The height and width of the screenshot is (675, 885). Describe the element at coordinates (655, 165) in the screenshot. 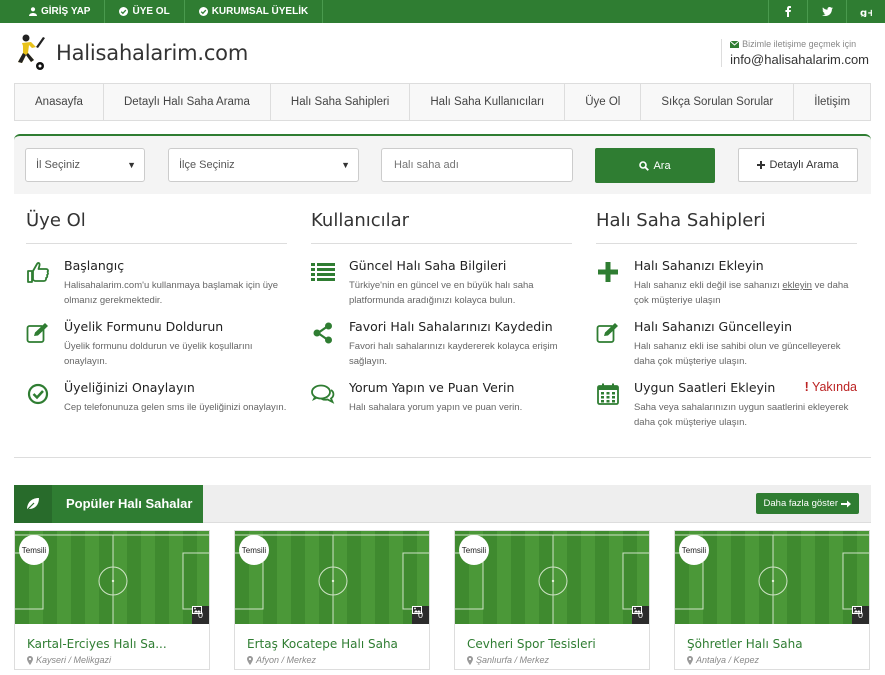

I see `search-button: Ara` at that location.